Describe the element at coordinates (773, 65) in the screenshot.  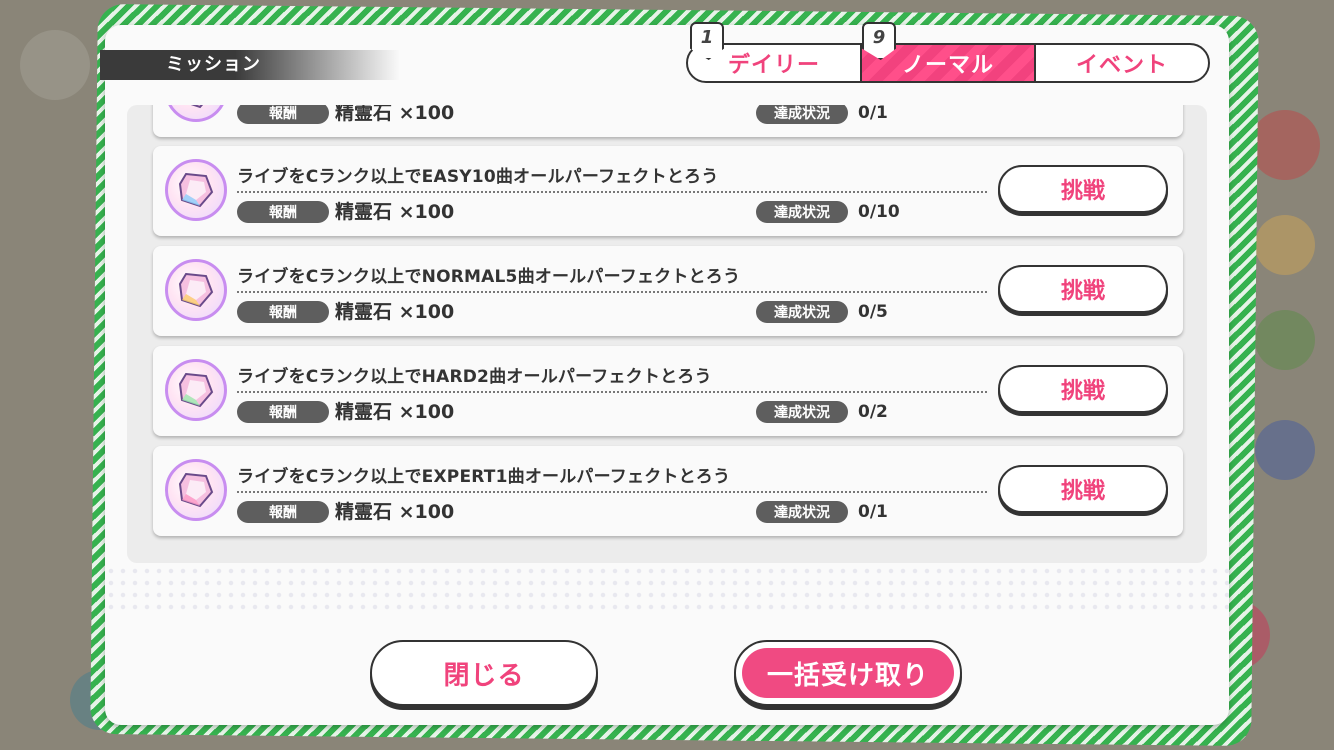
I see `tab-daily-label: デイリー` at that location.